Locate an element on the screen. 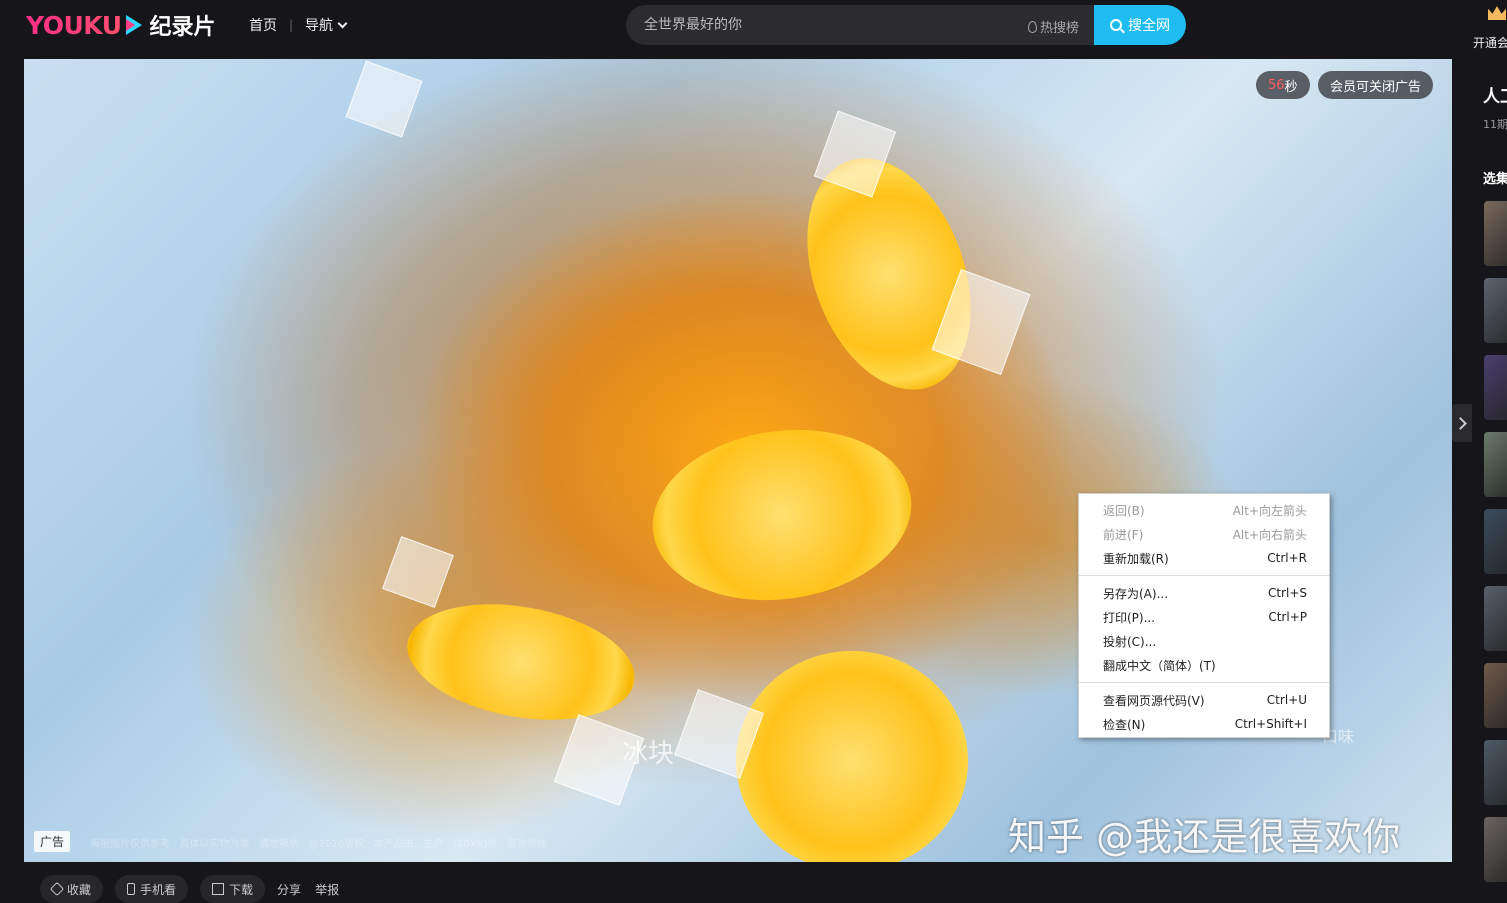  download-label: 下载 is located at coordinates (241, 889).